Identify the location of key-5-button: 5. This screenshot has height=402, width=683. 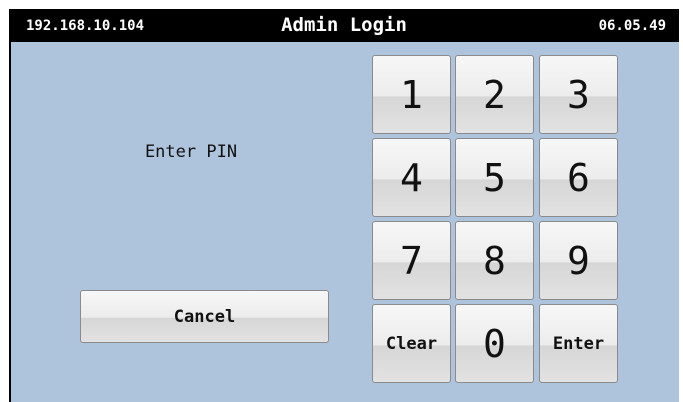
(494, 177).